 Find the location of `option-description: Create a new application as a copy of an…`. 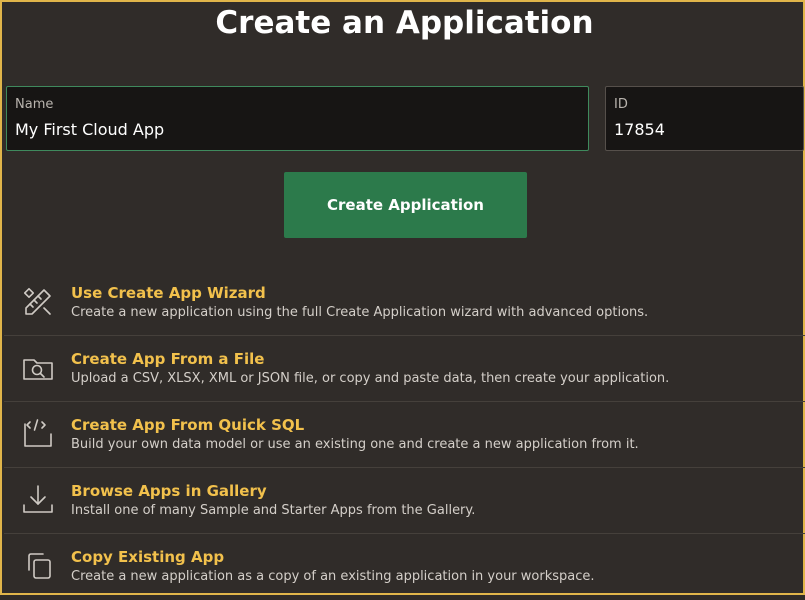

option-description: Create a new application as a copy of an… is located at coordinates (333, 576).